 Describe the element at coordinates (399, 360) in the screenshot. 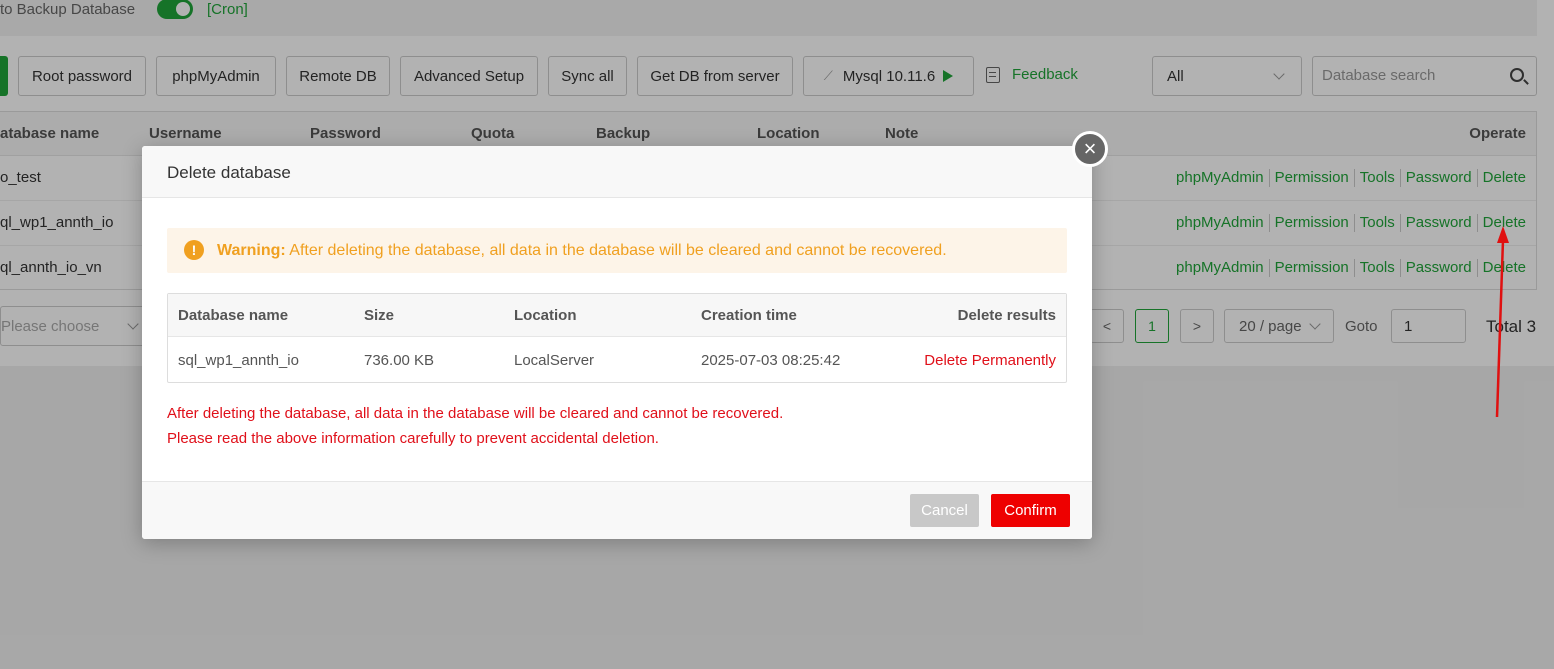

I see `target-size: 736.00 KB` at that location.